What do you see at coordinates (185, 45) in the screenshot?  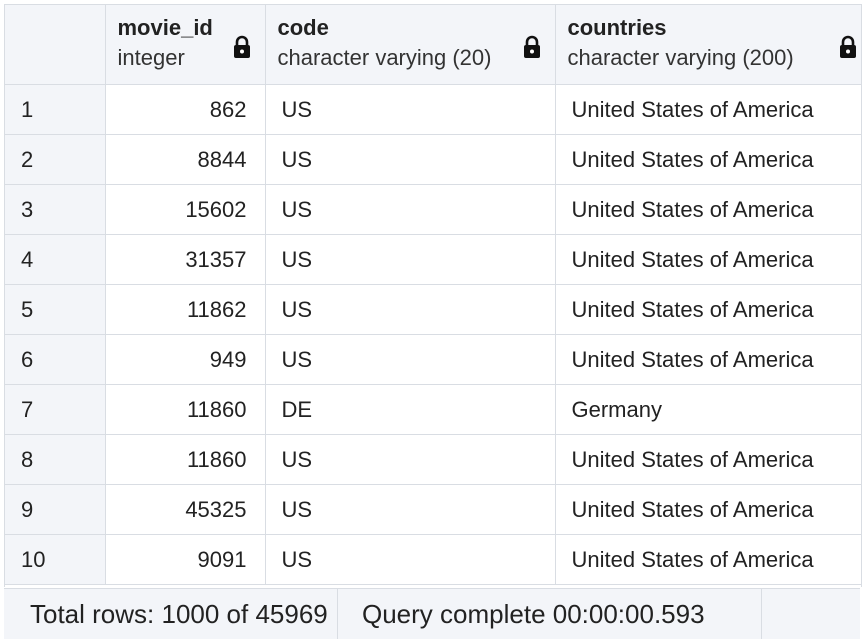 I see `column-header-movie-id: movie_id integer` at bounding box center [185, 45].